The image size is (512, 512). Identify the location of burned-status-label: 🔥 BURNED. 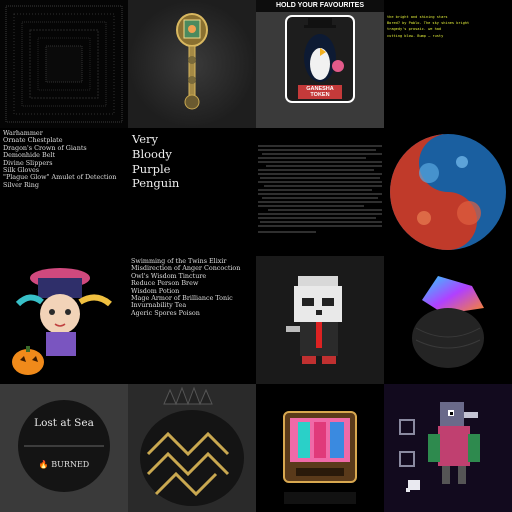
(64, 464).